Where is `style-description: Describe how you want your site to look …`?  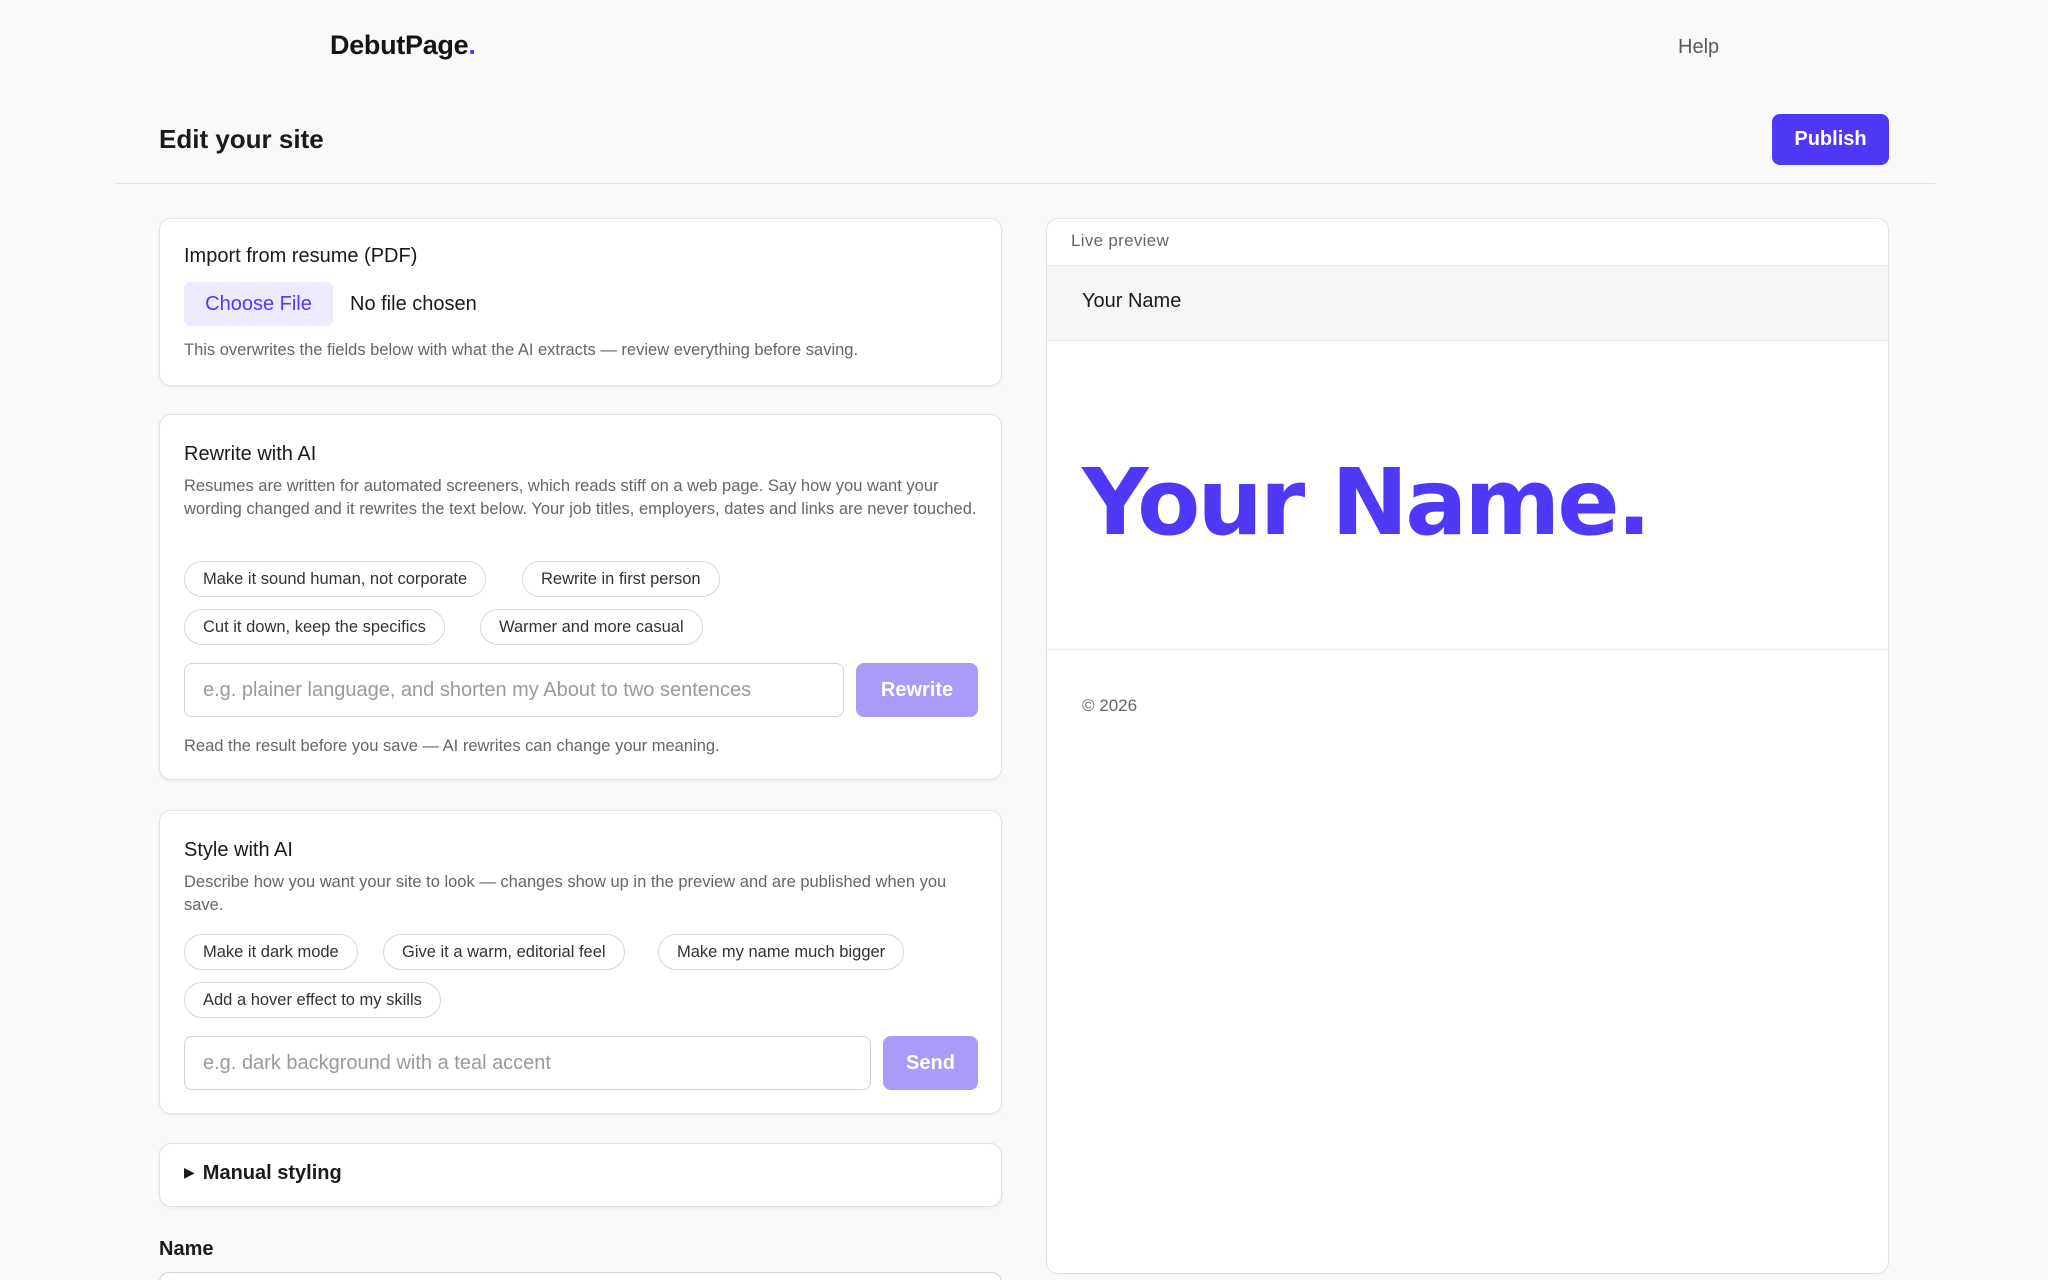 style-description: Describe how you want your site to look … is located at coordinates (565, 893).